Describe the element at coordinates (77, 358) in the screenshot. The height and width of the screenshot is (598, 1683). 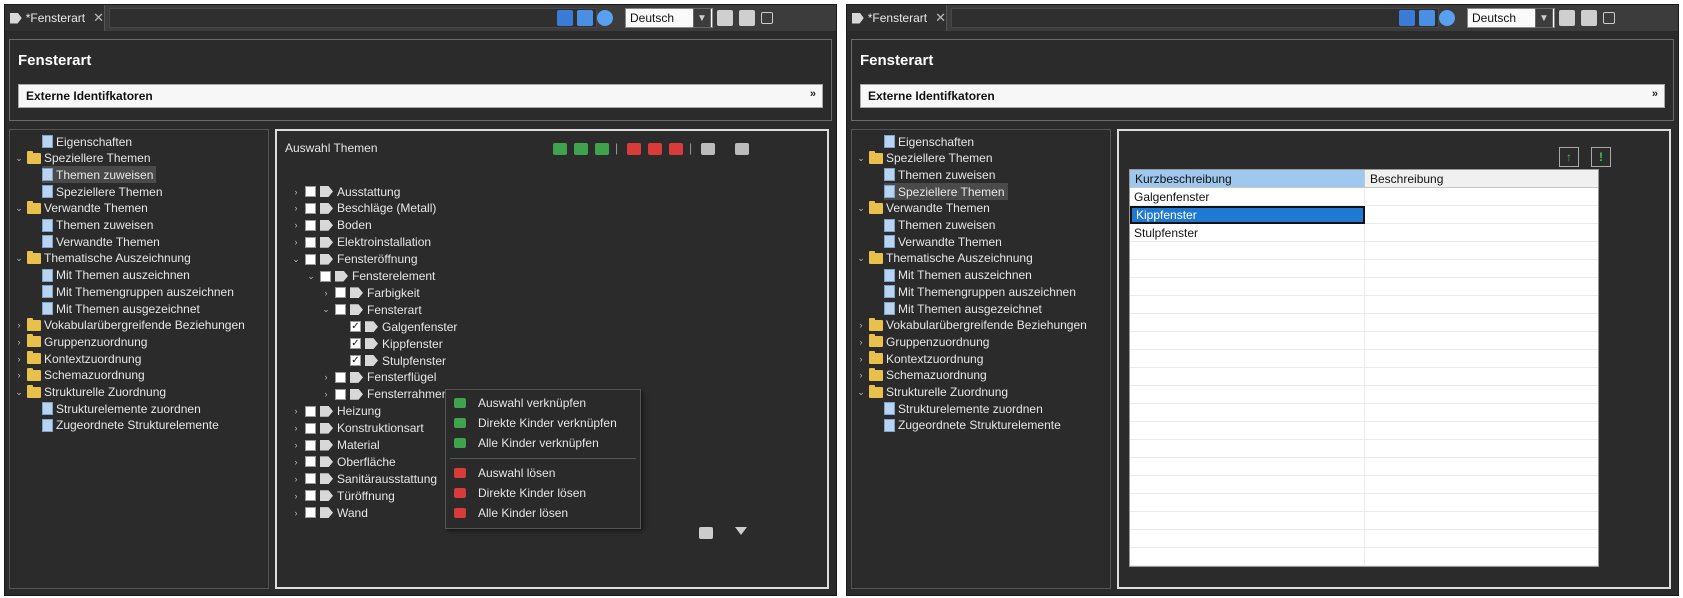
I see `nav-item: › Kontextzuordnung` at that location.